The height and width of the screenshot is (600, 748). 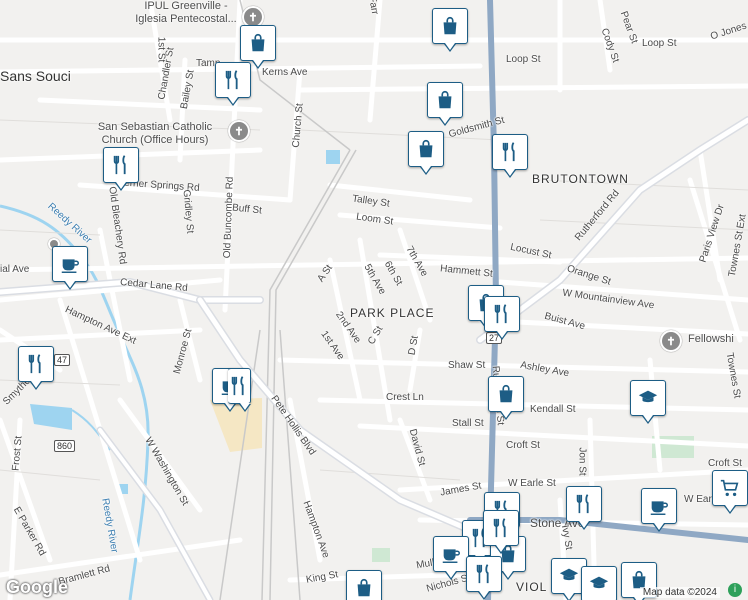 What do you see at coordinates (582, 461) in the screenshot?
I see `street-label: Jon St` at bounding box center [582, 461].